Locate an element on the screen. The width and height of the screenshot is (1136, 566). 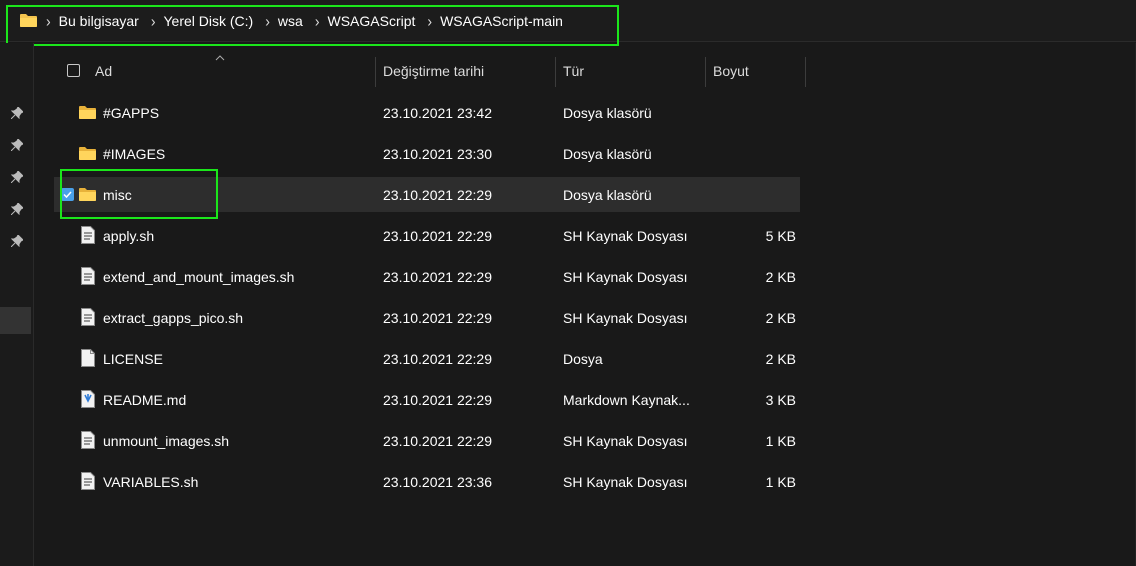
file-row: #IMAGES 23.10.2021 23:30 Dosya klasörü is located at coordinates (427, 153).